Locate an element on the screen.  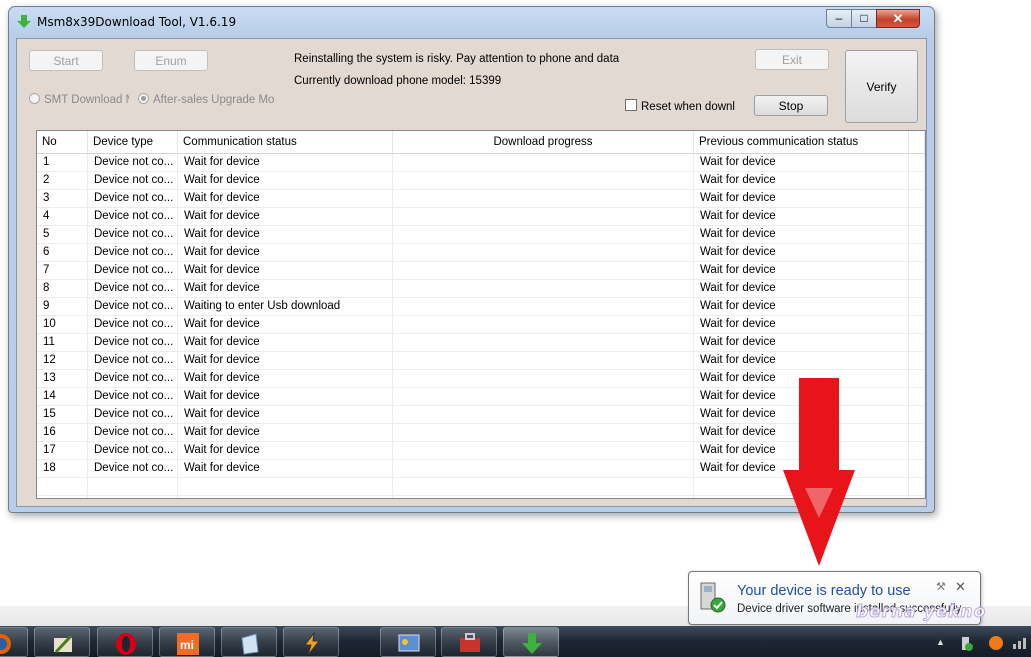
taskbar-download-tool is located at coordinates (531, 642).